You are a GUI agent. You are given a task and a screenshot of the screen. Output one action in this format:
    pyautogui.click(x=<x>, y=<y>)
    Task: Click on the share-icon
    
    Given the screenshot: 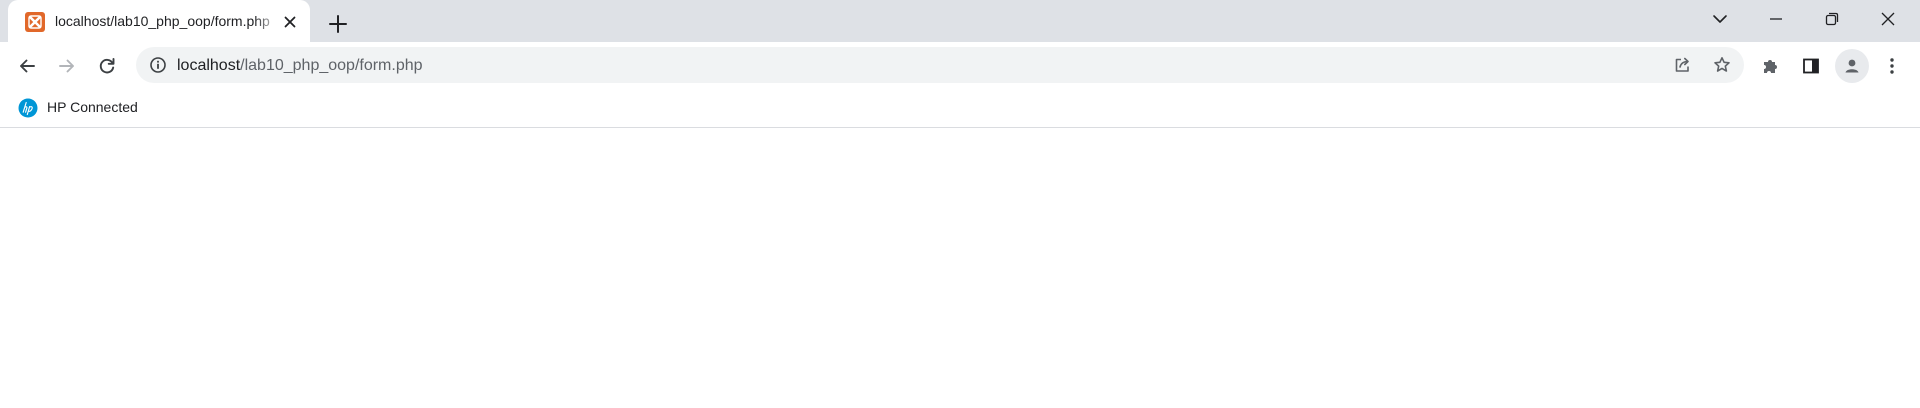 What is the action you would take?
    pyautogui.click(x=1682, y=65)
    